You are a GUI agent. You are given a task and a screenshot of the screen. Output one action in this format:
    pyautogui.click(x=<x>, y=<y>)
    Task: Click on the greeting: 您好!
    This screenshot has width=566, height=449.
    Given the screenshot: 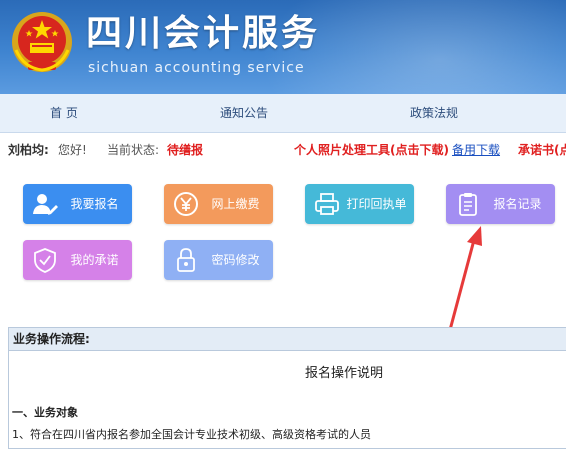 What is the action you would take?
    pyautogui.click(x=72, y=150)
    